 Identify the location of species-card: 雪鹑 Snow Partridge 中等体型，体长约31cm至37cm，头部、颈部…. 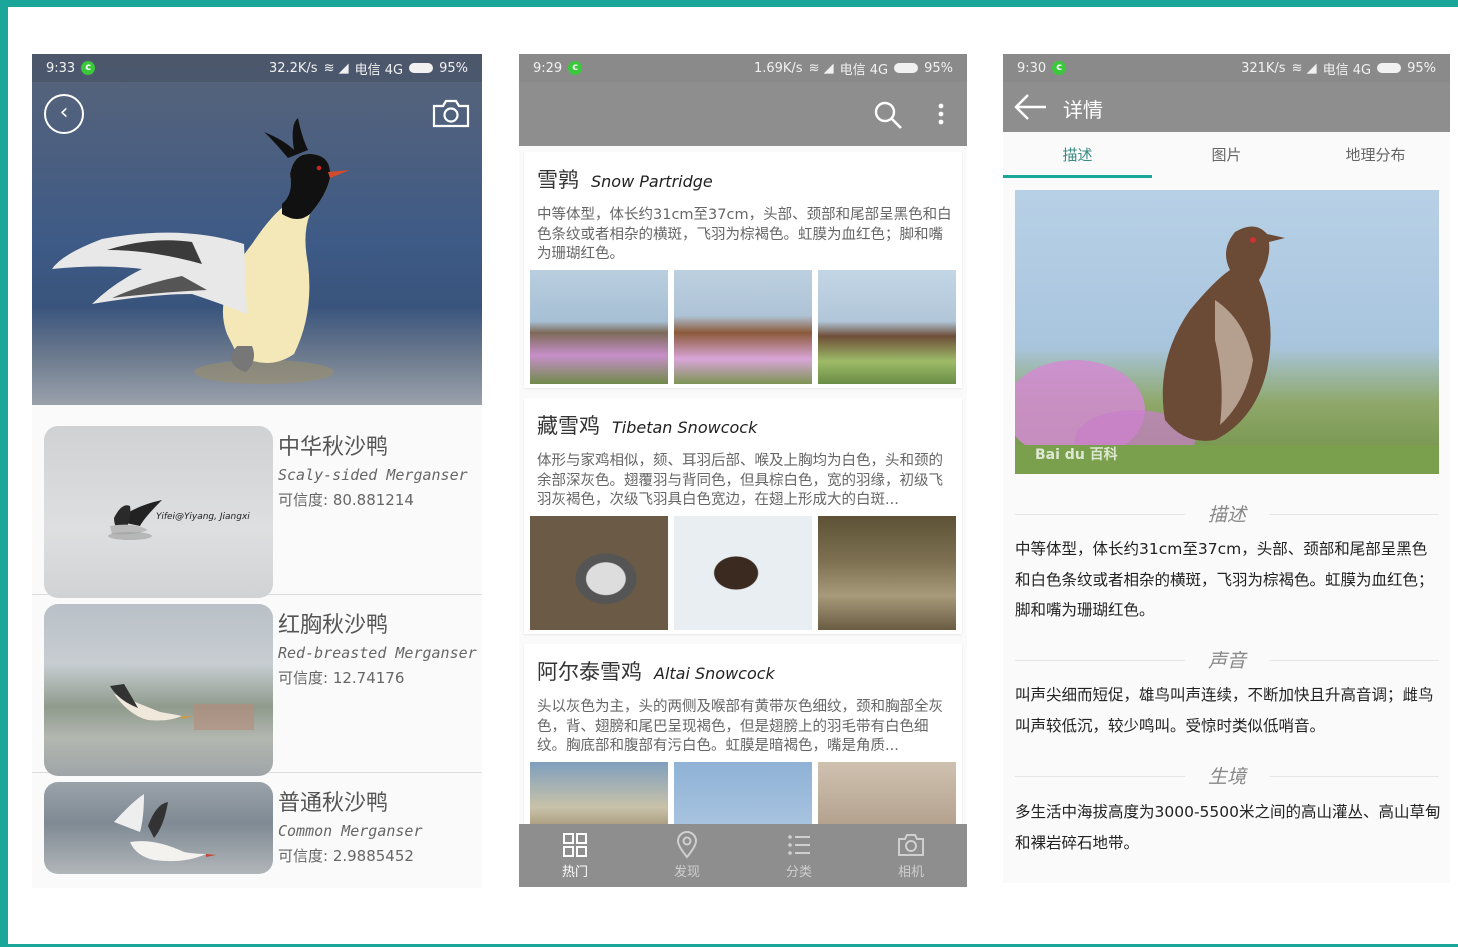
(743, 270).